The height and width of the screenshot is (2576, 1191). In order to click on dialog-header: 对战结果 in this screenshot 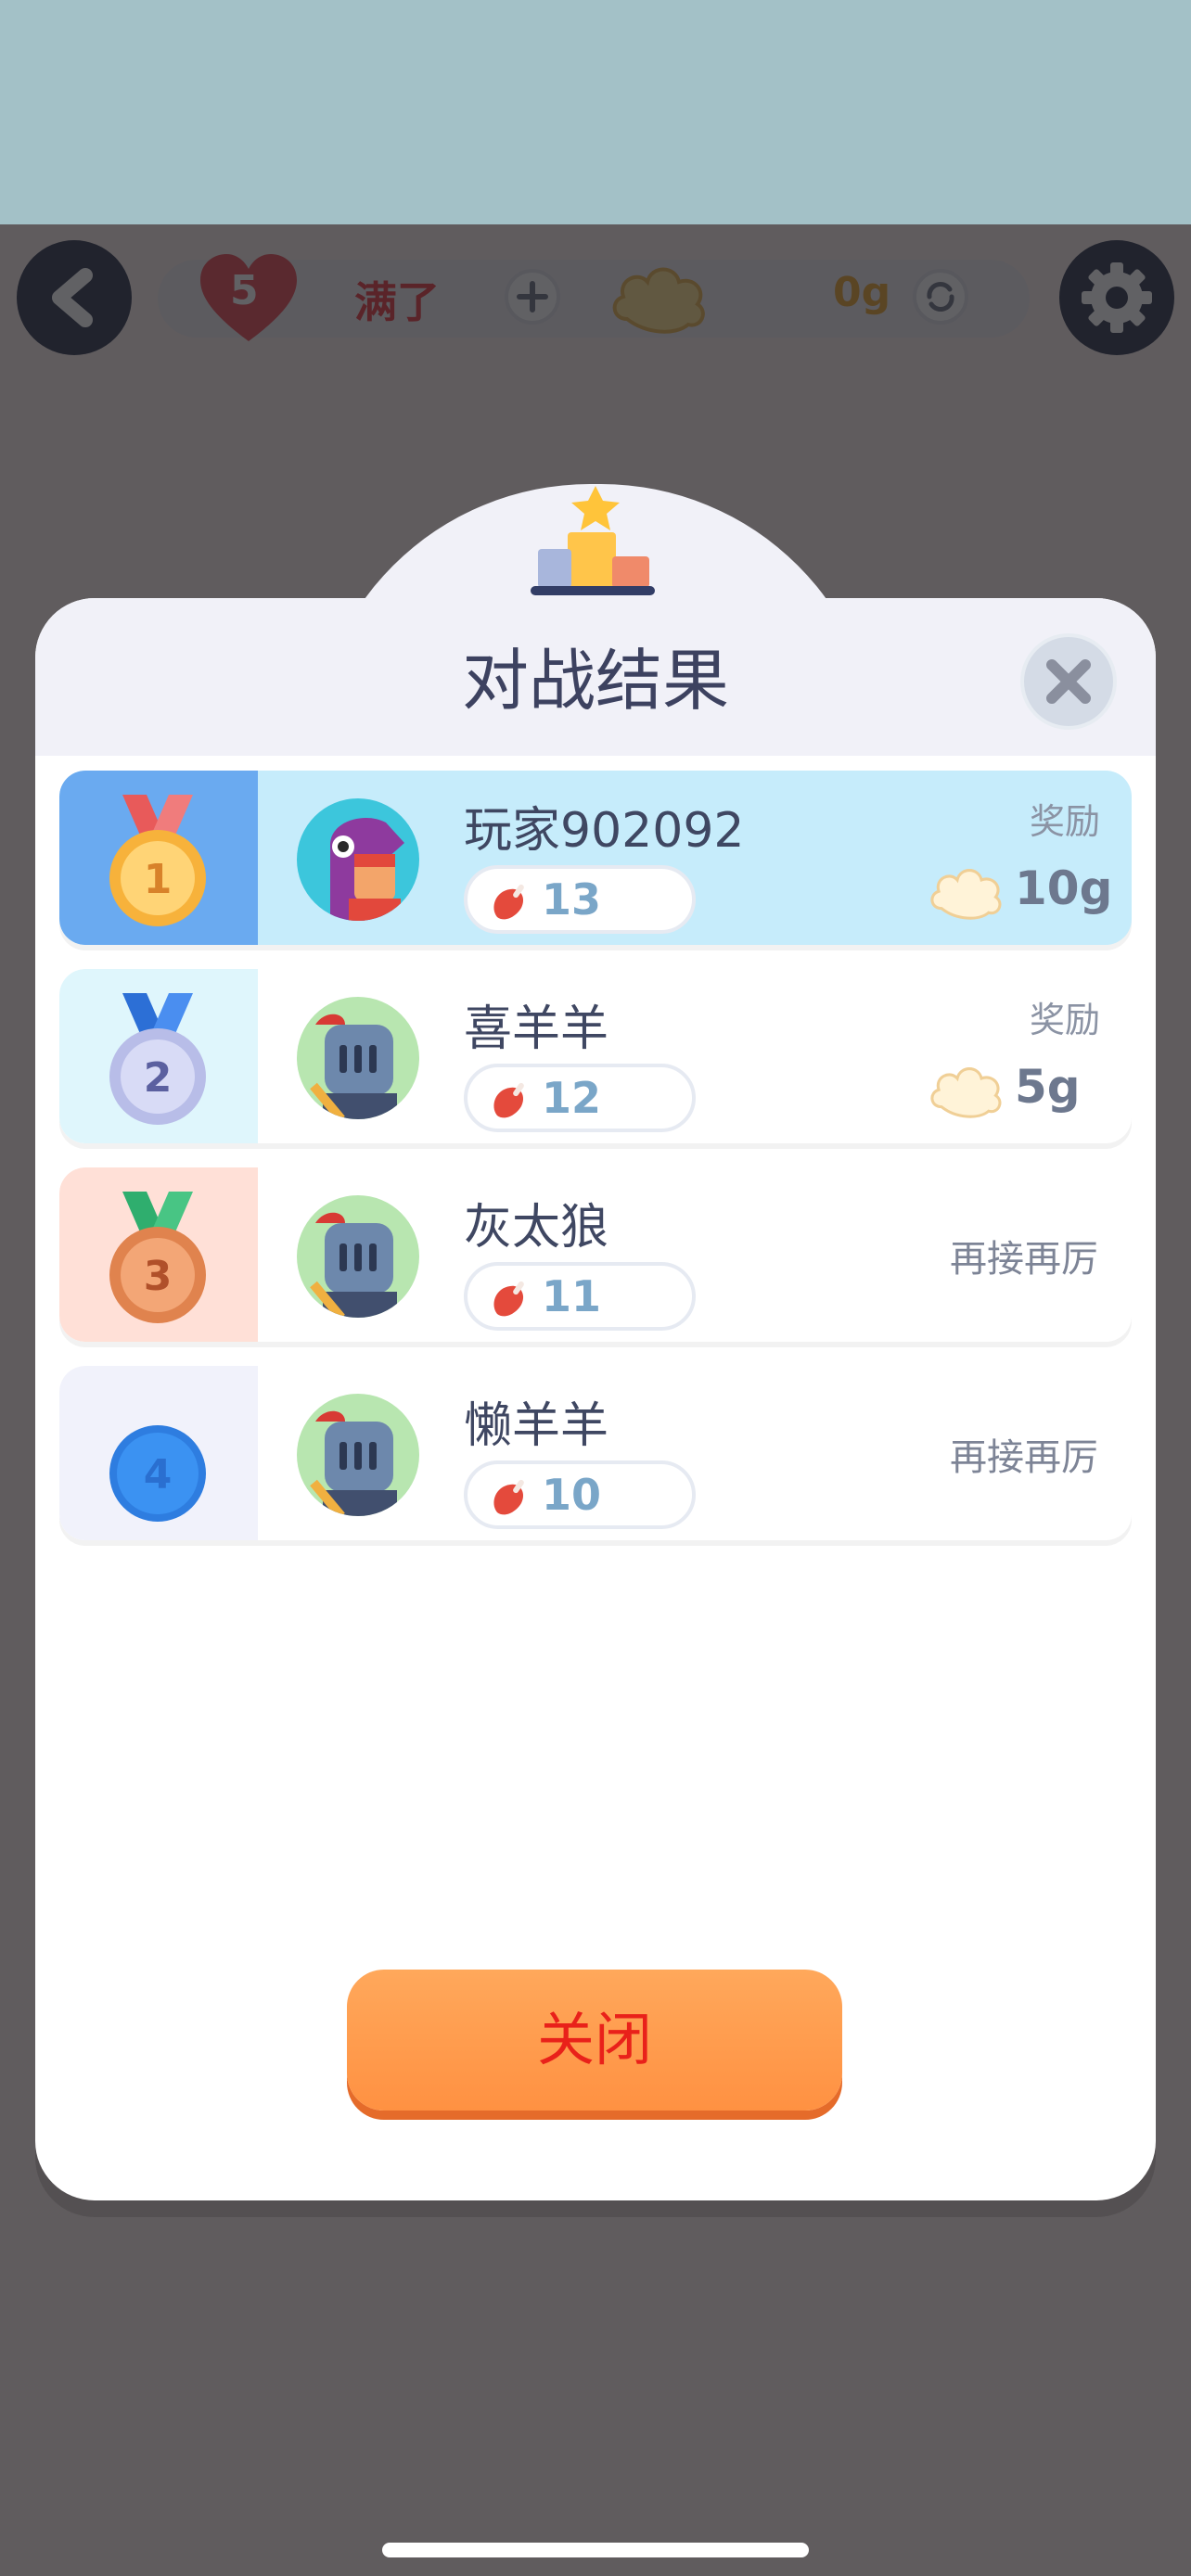, I will do `click(595, 677)`.